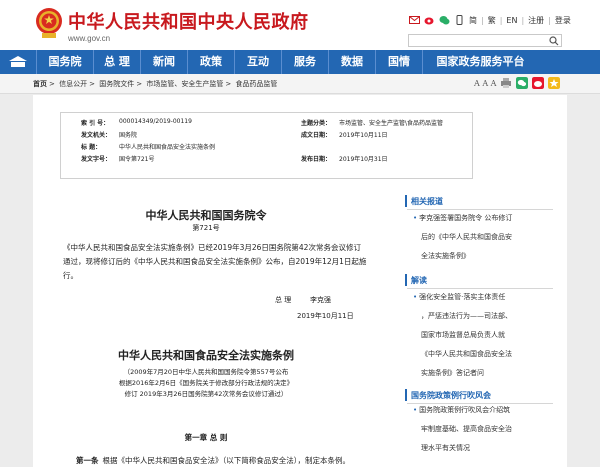 Image resolution: width=600 pixels, height=467 pixels. What do you see at coordinates (316, 123) in the screenshot?
I see `topic-label: 主题分类：` at bounding box center [316, 123].